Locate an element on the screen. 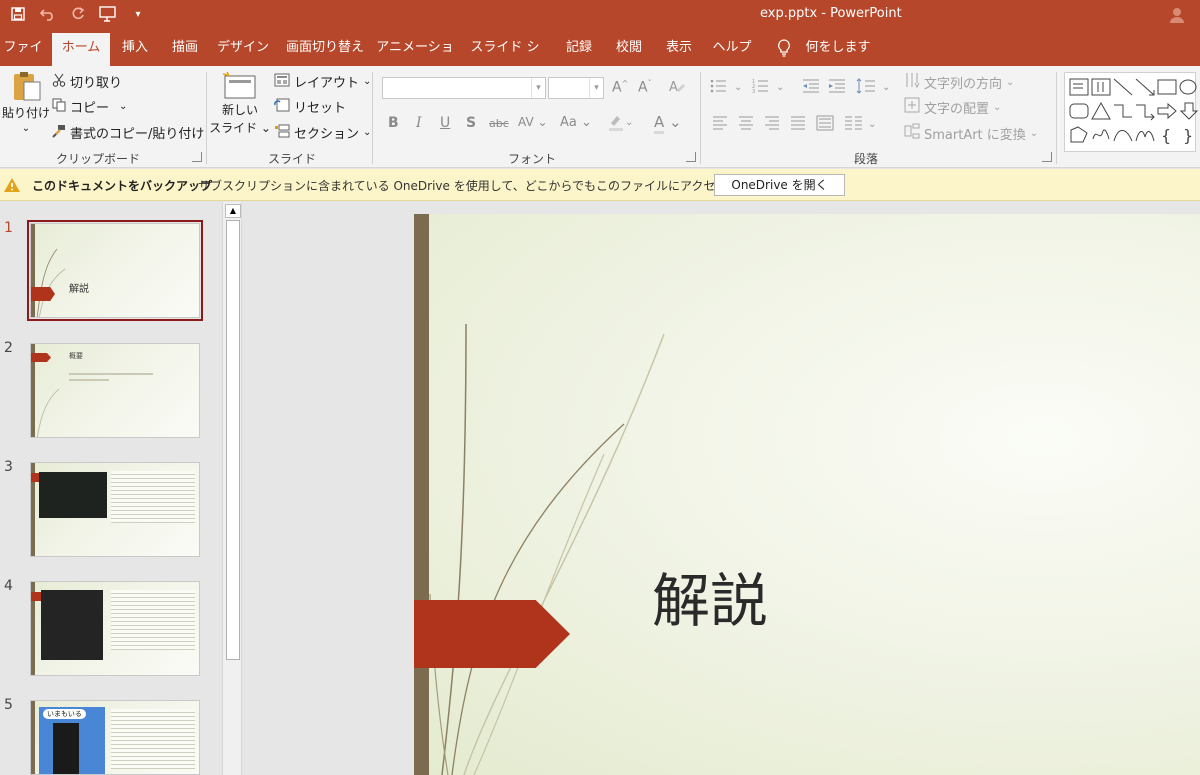  change-case-button: Aa ⌄ is located at coordinates (576, 122).